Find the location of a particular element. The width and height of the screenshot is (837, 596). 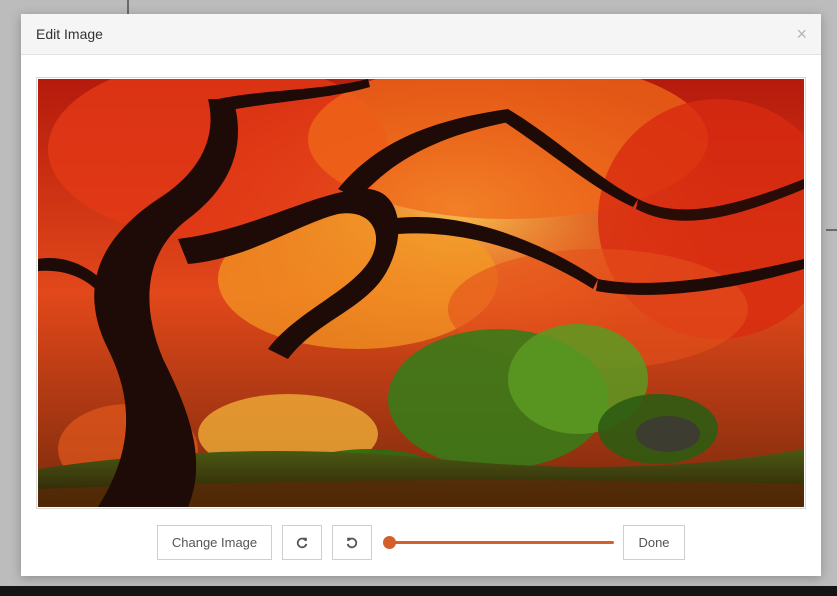

change-image-button: Change Image is located at coordinates (214, 542).